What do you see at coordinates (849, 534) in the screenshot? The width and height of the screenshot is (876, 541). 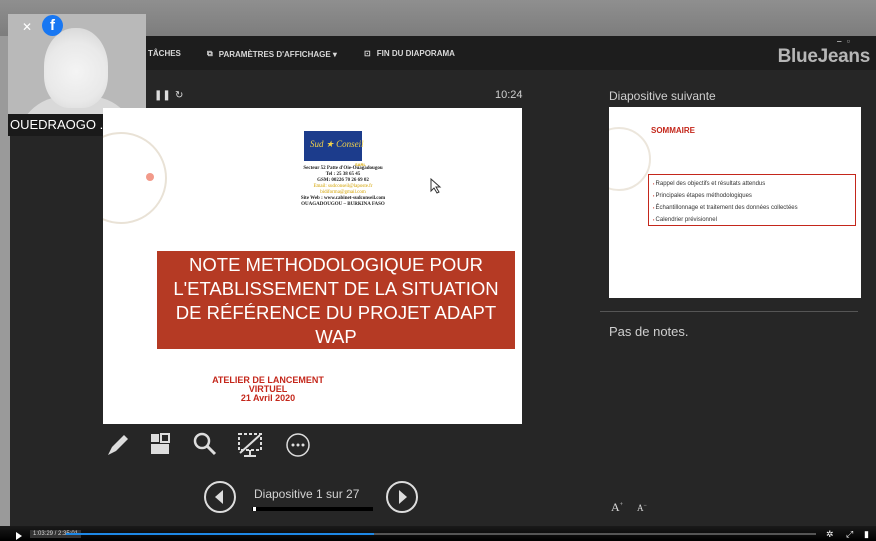 I see `fullscreen-icon: ⤢` at bounding box center [849, 534].